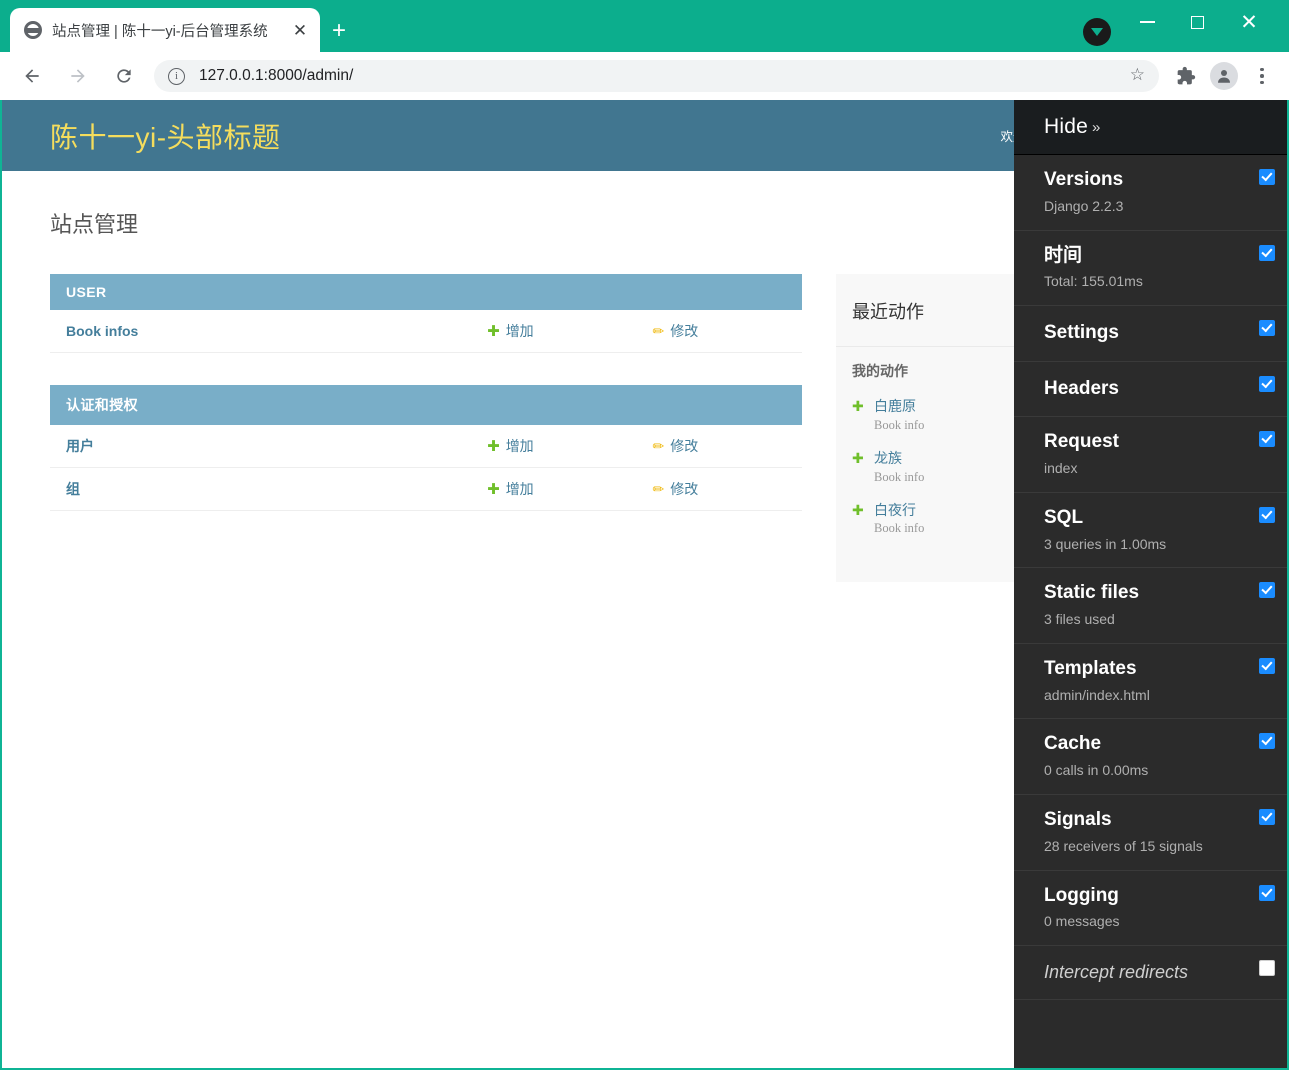 The height and width of the screenshot is (1070, 1289). I want to click on debug-panel-intercept-redirects: Intercept redirects, so click(1150, 973).